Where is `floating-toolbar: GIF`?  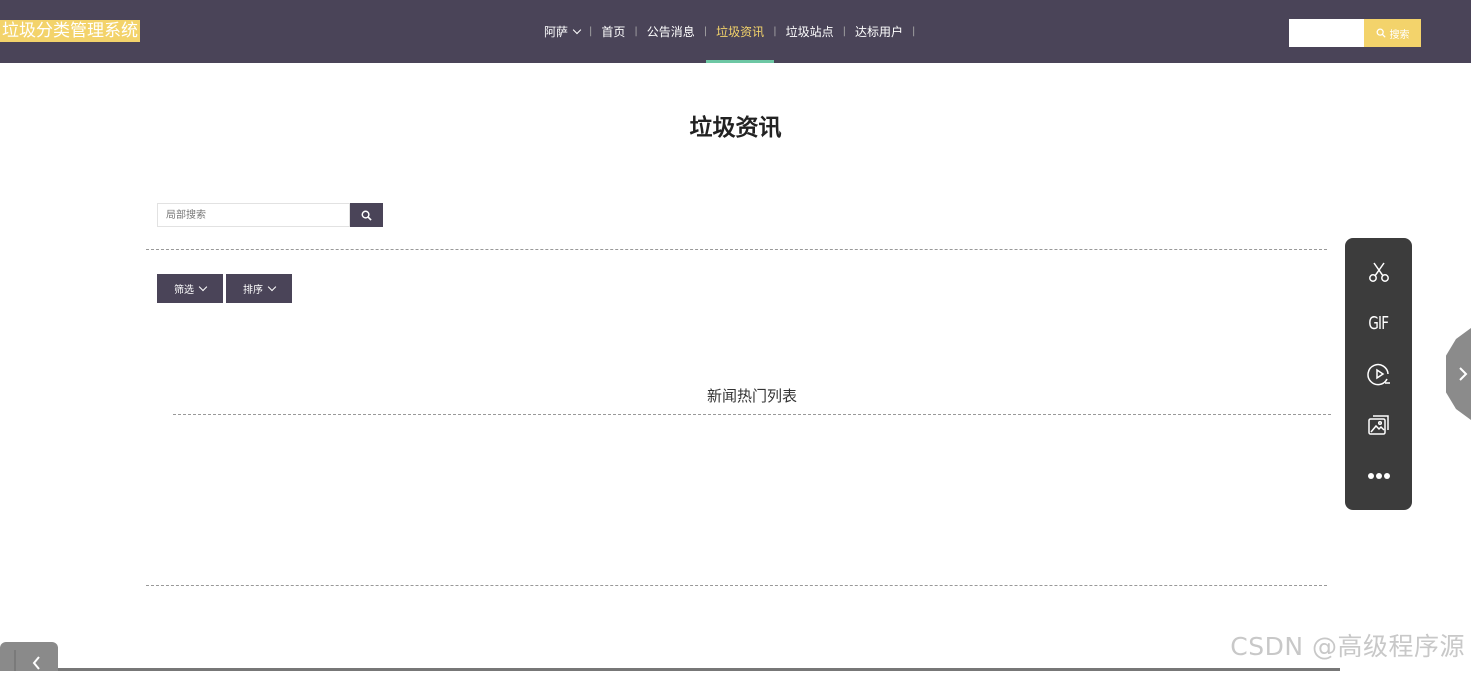
floating-toolbar: GIF is located at coordinates (1378, 374).